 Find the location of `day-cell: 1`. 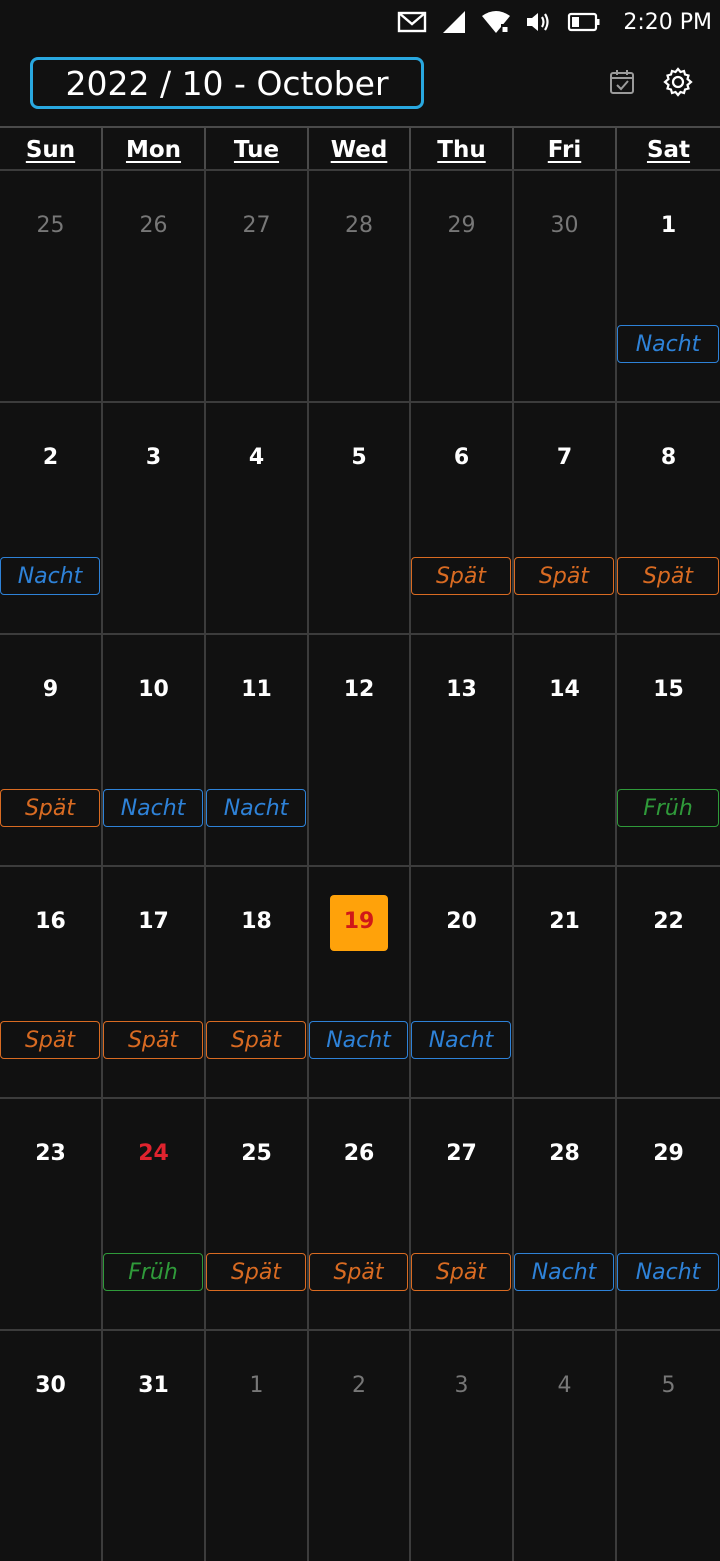

day-cell: 1 is located at coordinates (257, 1445).